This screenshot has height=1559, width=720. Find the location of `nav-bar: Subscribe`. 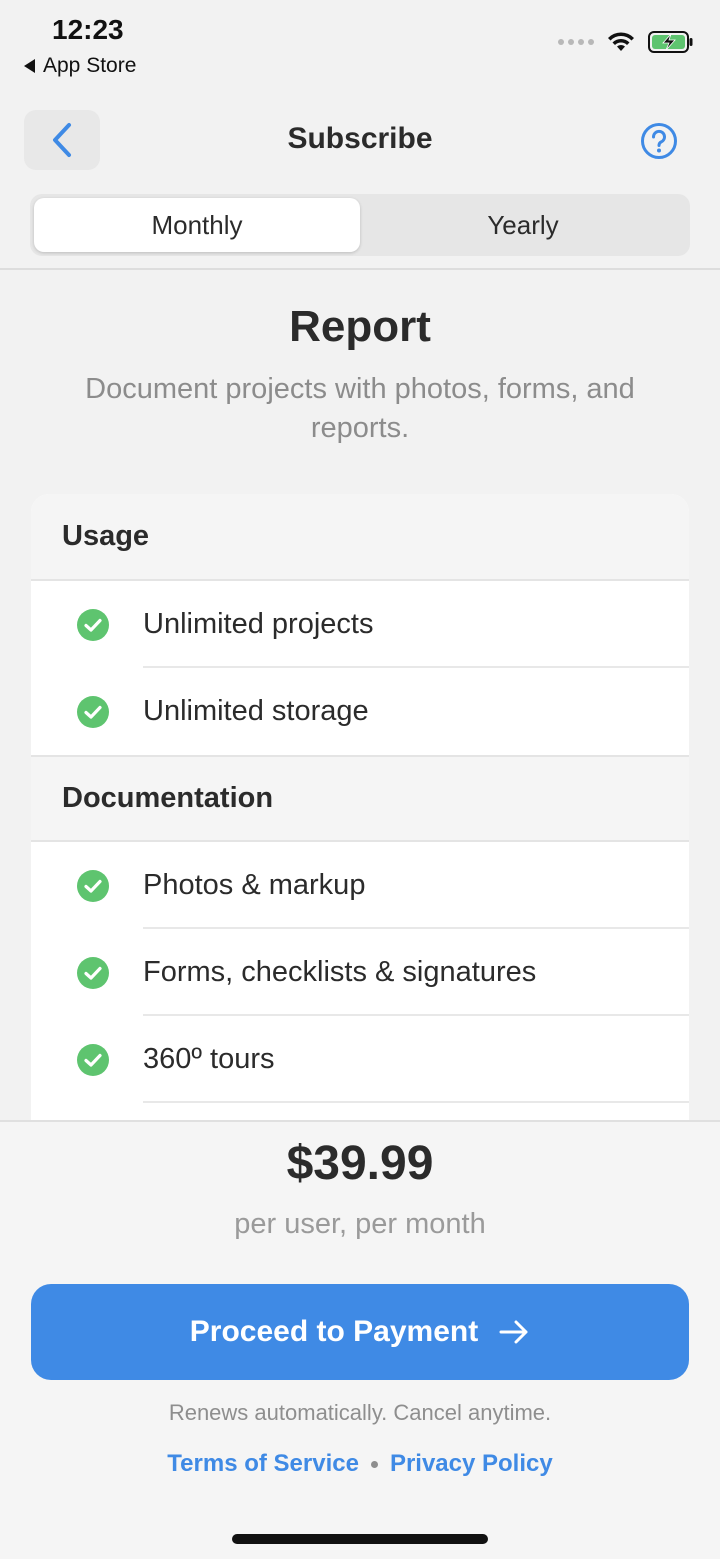

nav-bar: Subscribe is located at coordinates (360, 140).